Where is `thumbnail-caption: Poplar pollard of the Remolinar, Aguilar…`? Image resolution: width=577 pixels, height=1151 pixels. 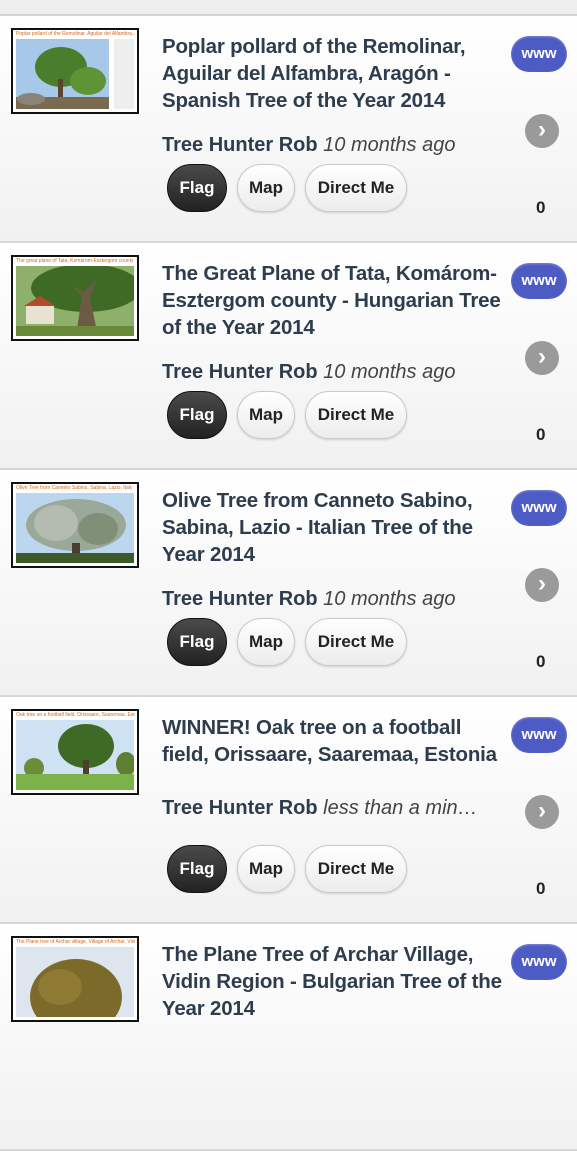 thumbnail-caption: Poplar pollard of the Remolinar, Aguilar… is located at coordinates (75, 34).